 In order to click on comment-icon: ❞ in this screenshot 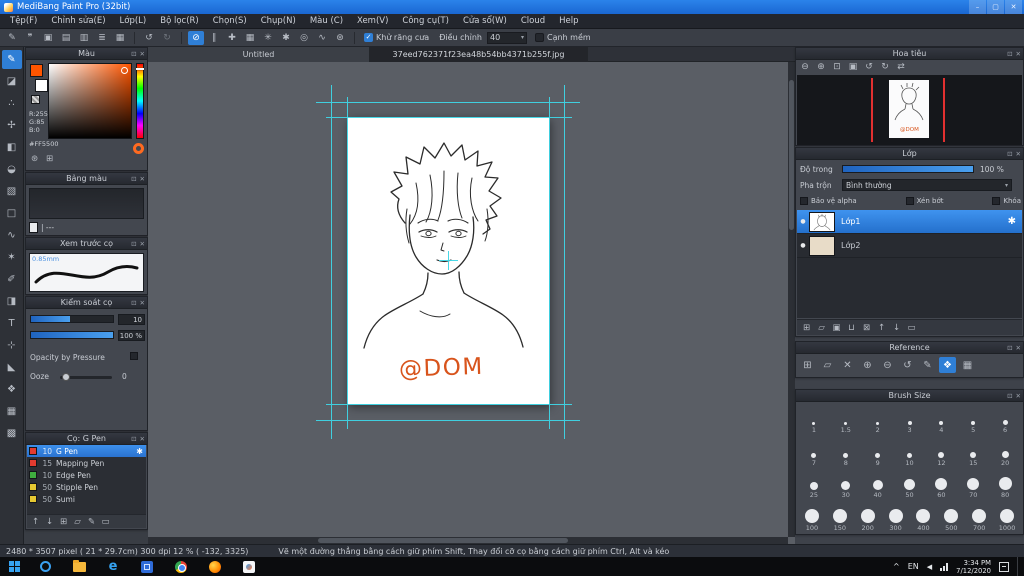, I will do `click(30, 38)`.